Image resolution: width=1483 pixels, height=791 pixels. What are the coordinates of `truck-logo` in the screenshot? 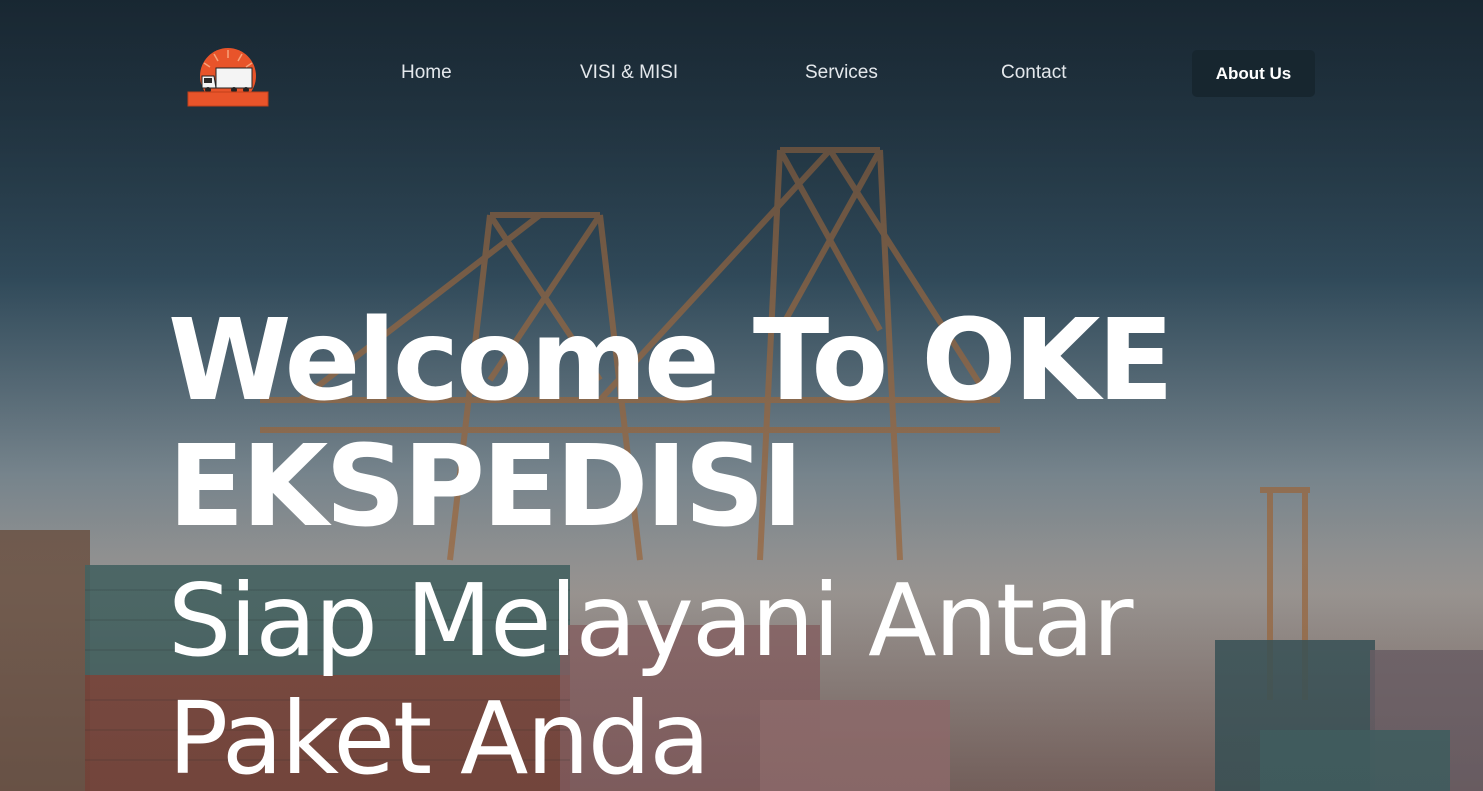 It's located at (228, 77).